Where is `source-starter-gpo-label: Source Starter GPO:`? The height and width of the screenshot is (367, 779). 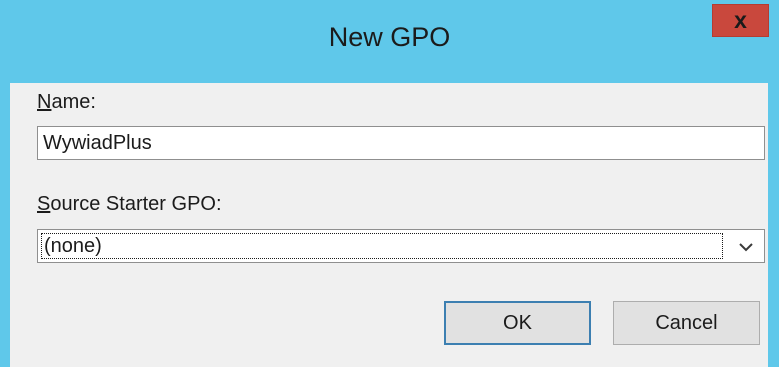 source-starter-gpo-label: Source Starter GPO: is located at coordinates (129, 204).